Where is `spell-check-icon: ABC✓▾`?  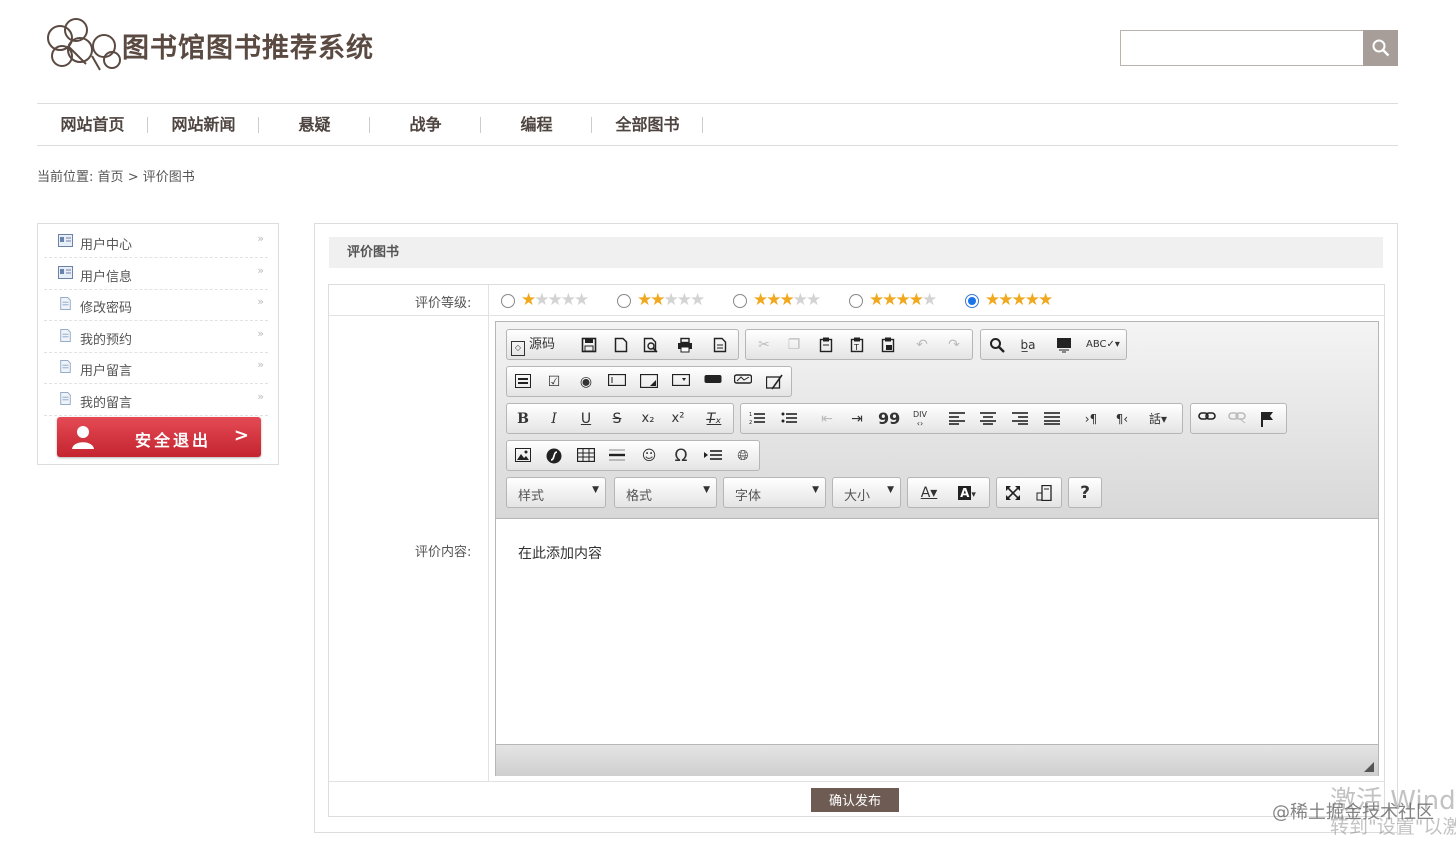
spell-check-icon: ABC✓▾ is located at coordinates (1103, 345).